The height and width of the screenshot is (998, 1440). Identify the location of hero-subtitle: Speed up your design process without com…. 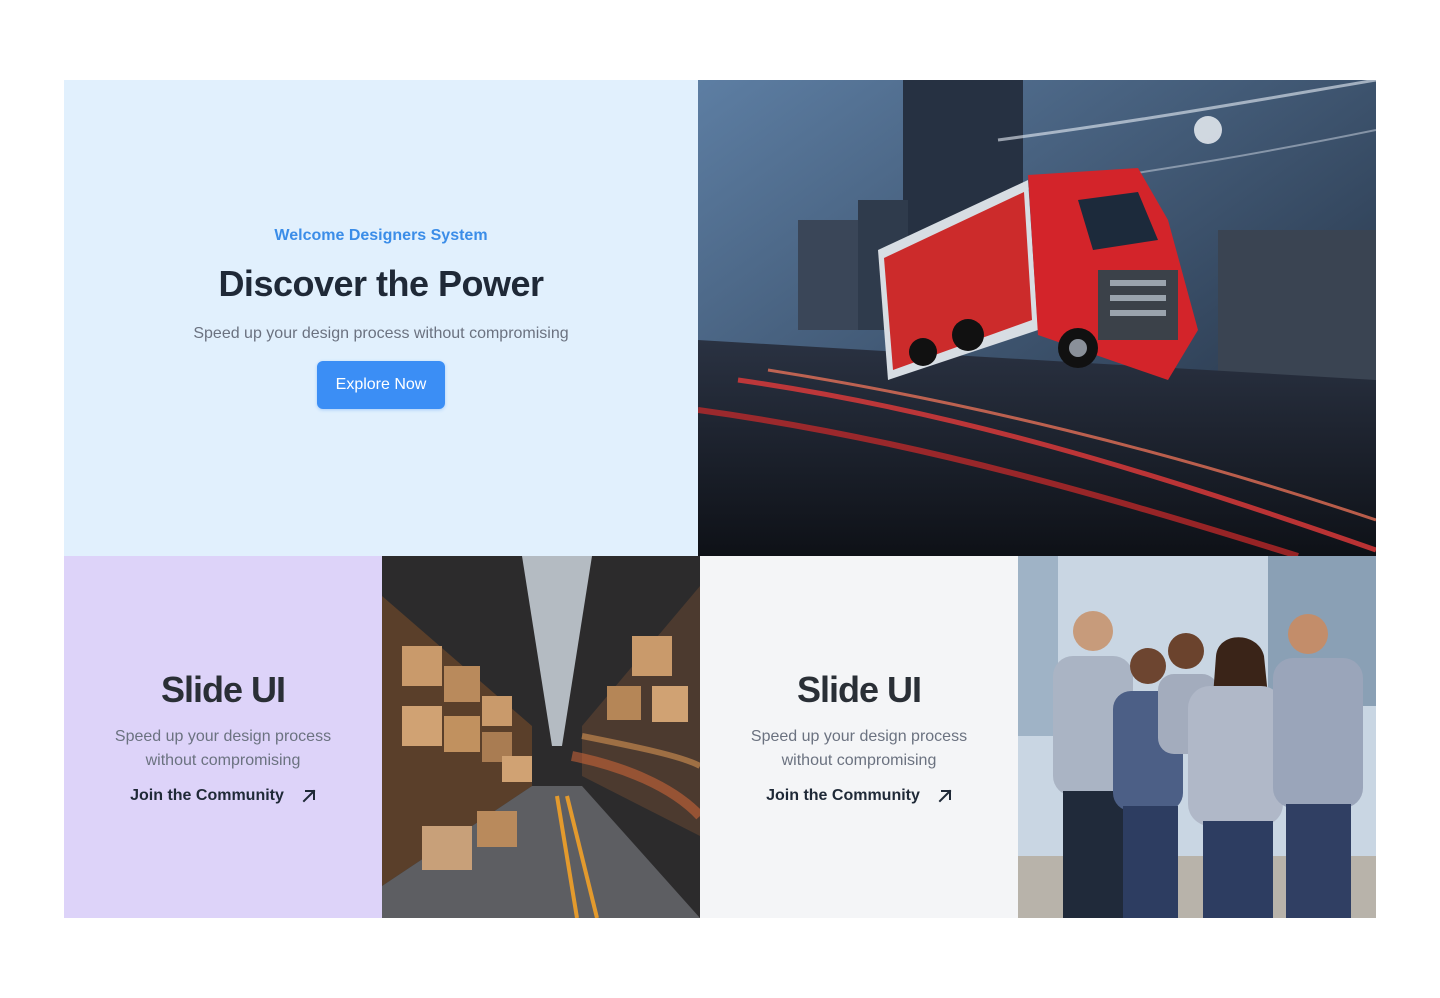
(381, 333).